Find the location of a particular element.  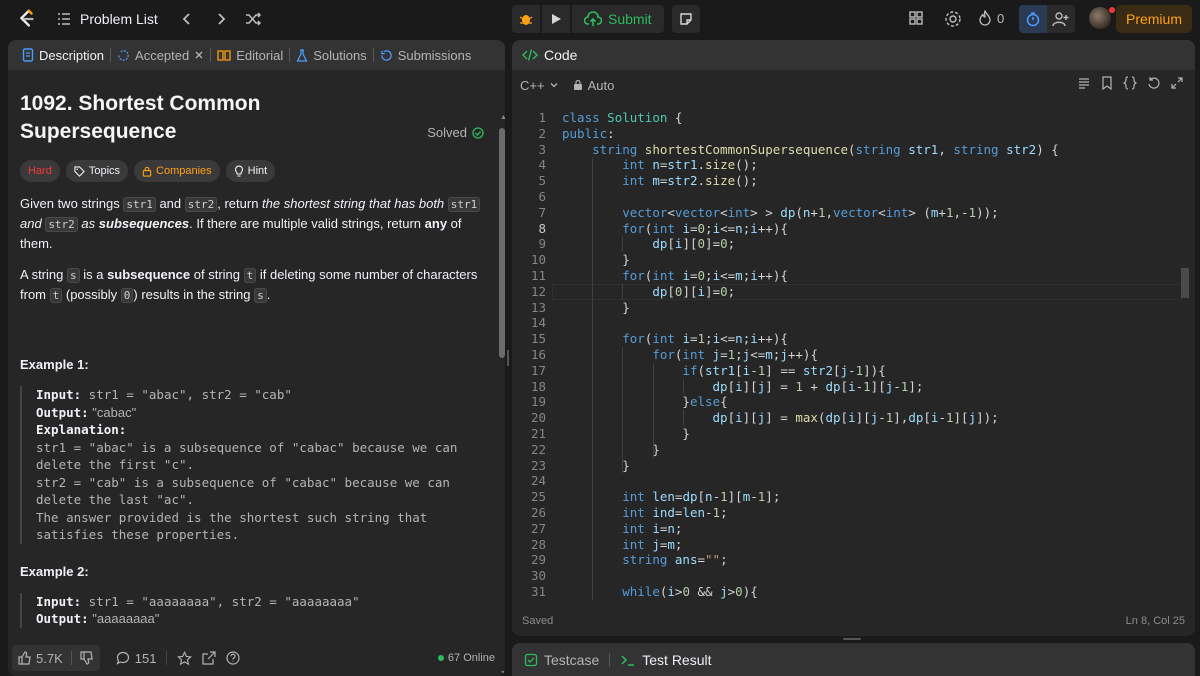

code-line: dp[i][0]=0; is located at coordinates (648, 244).